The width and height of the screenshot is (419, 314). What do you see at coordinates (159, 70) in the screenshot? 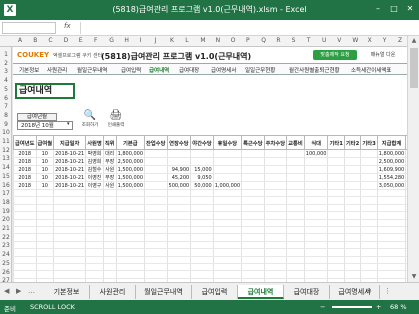
I see `nav-tab: 급여내역` at bounding box center [159, 70].